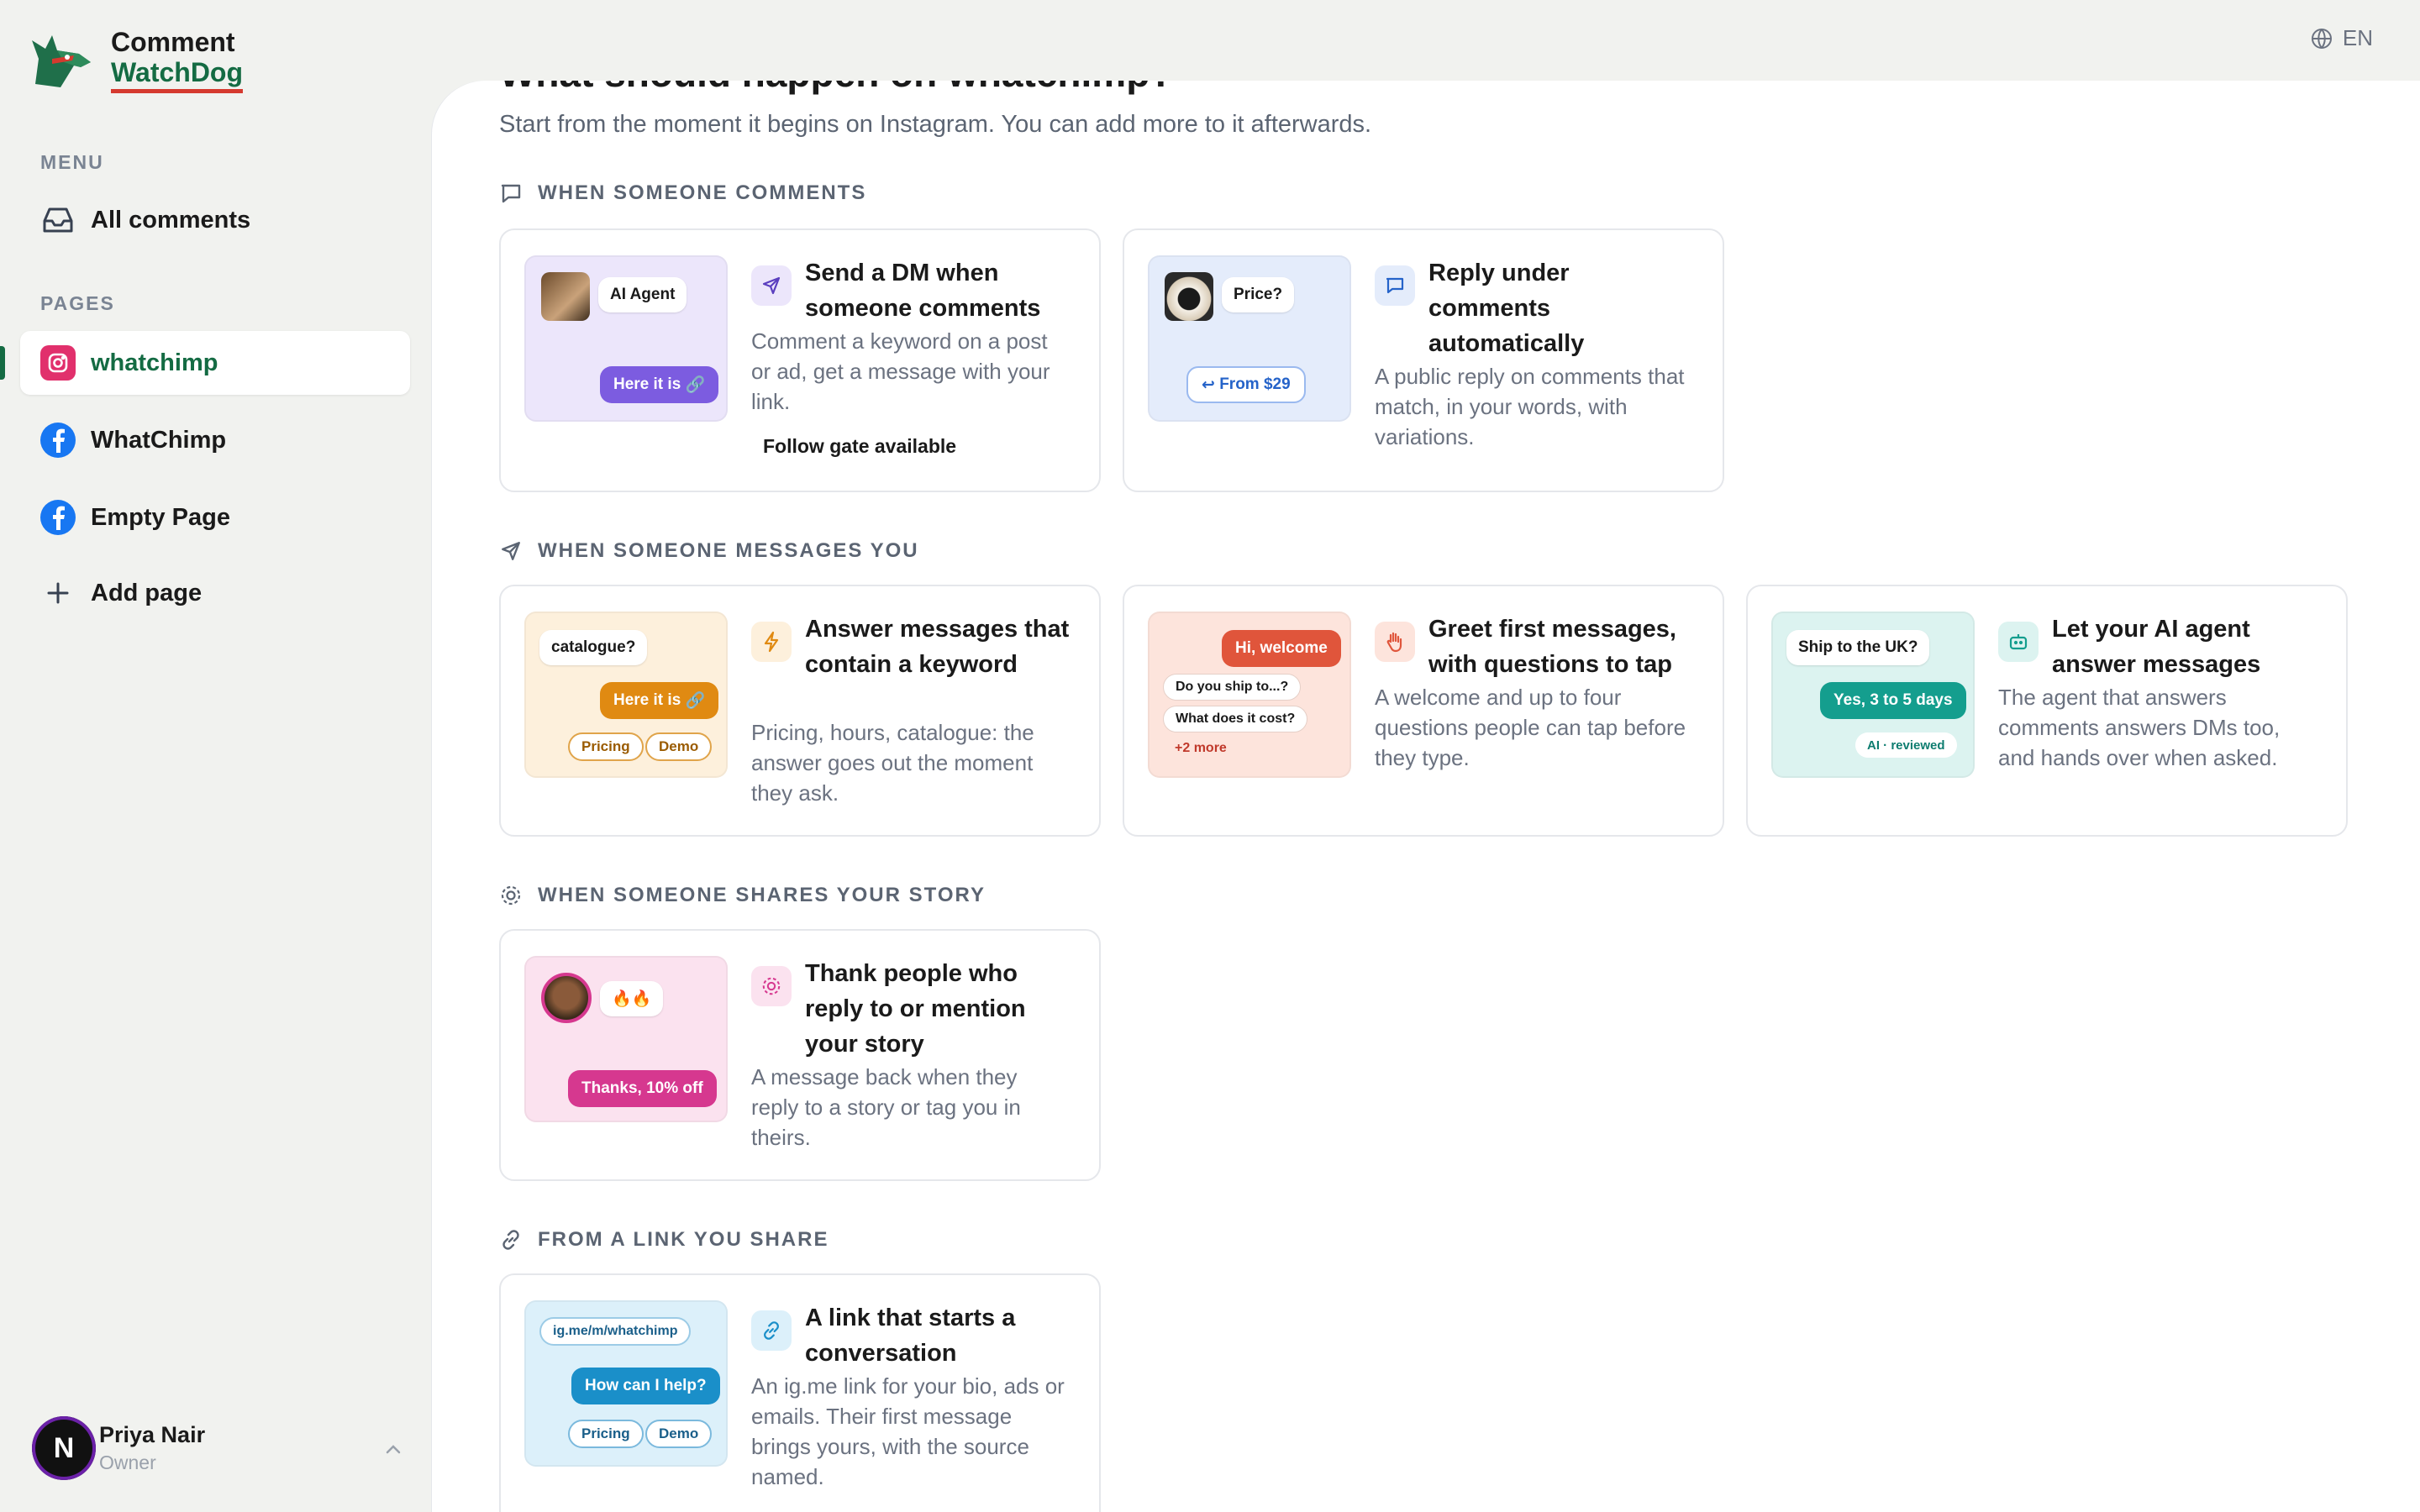  What do you see at coordinates (937, 647) in the screenshot?
I see `card-title: Answer messages that contain a keyword` at bounding box center [937, 647].